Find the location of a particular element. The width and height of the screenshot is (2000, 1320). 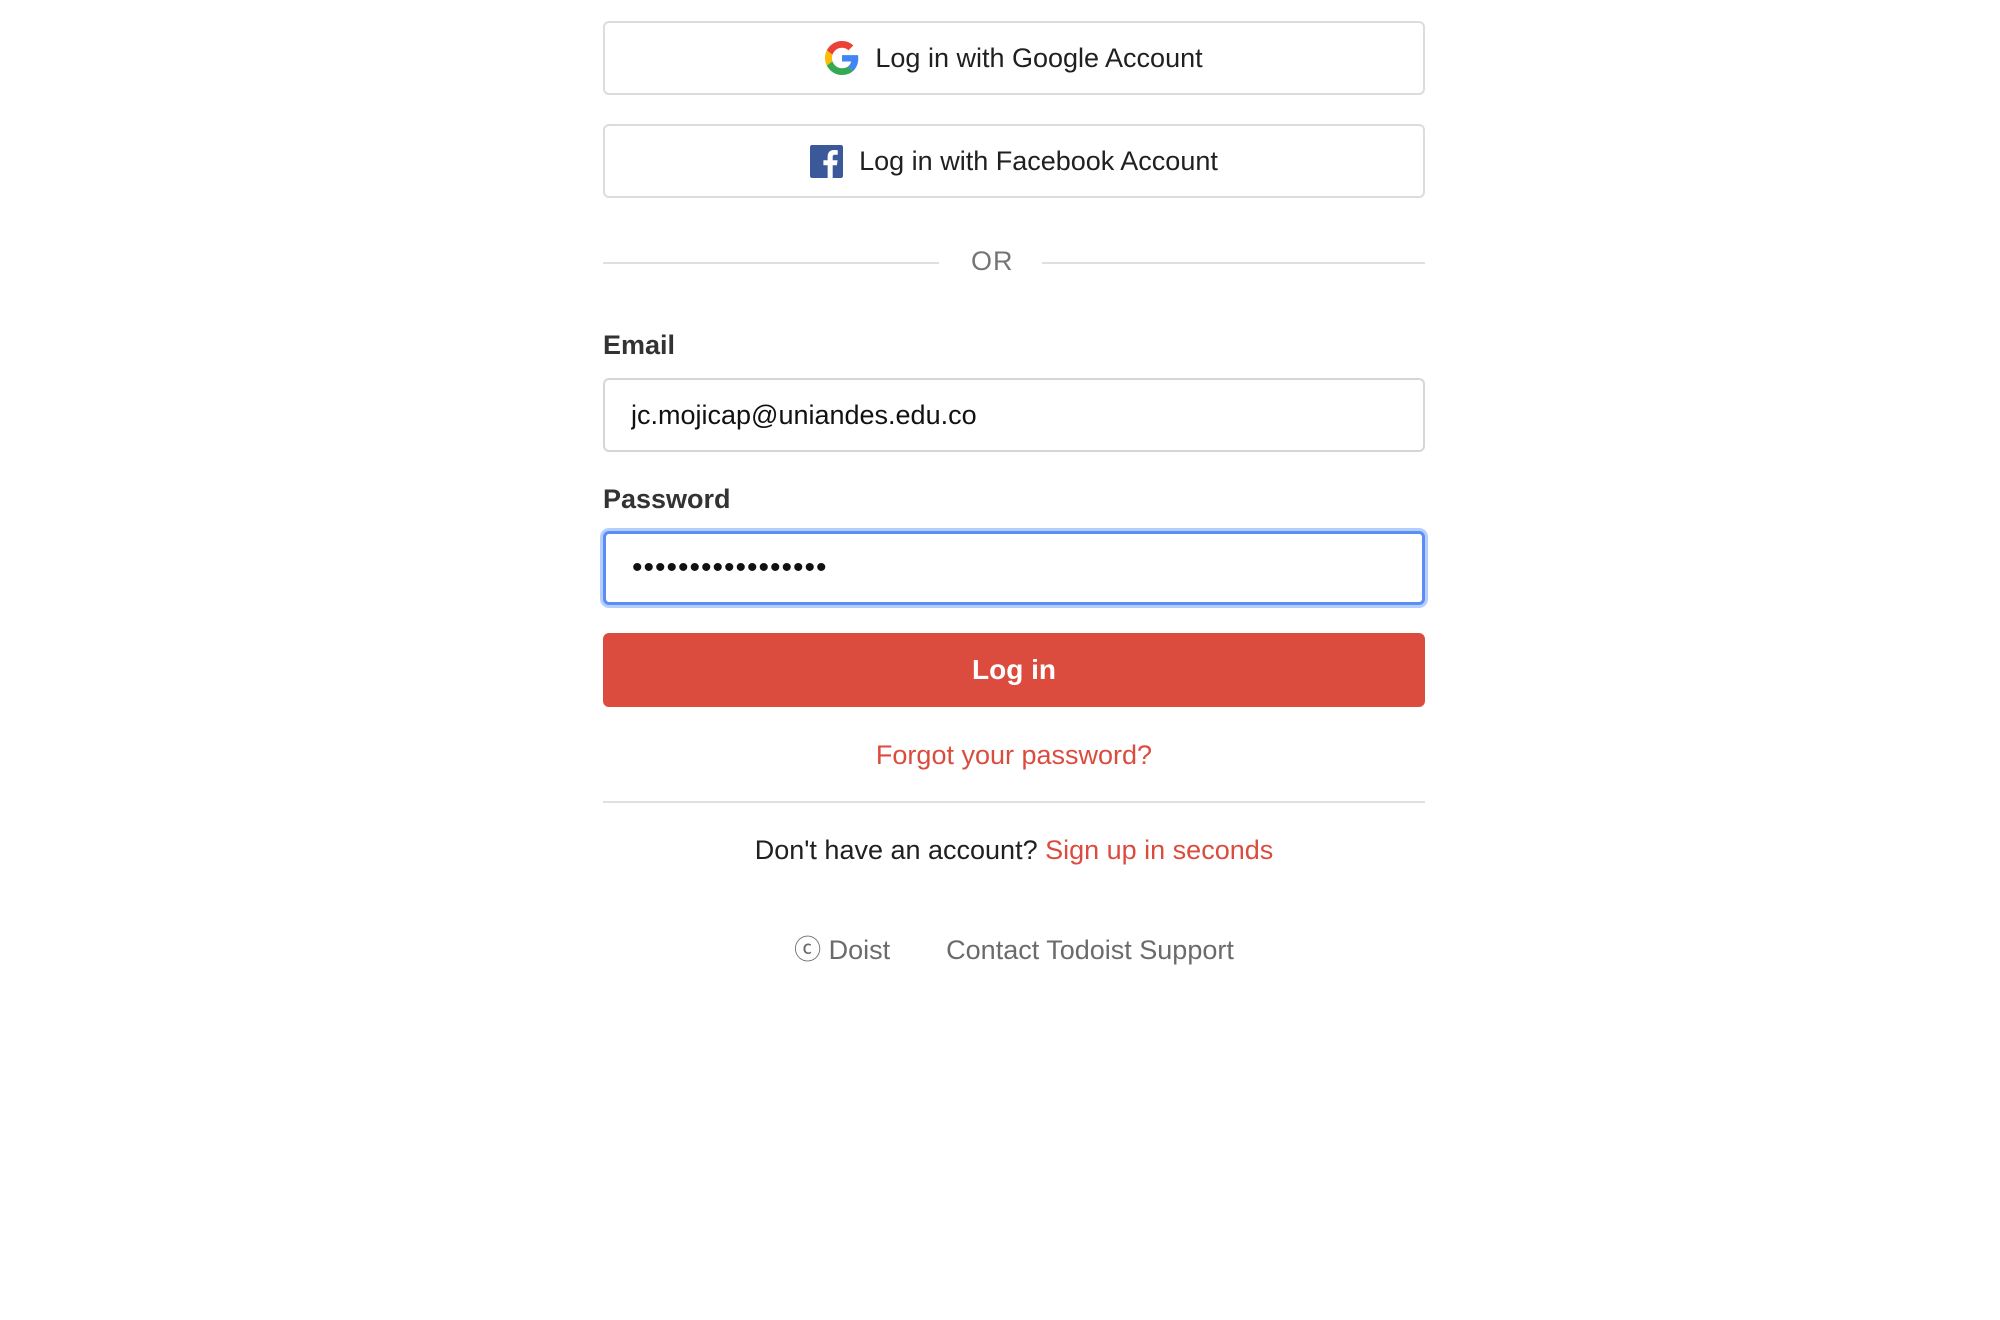

google-login-button: Log in with Google Account is located at coordinates (1014, 58).